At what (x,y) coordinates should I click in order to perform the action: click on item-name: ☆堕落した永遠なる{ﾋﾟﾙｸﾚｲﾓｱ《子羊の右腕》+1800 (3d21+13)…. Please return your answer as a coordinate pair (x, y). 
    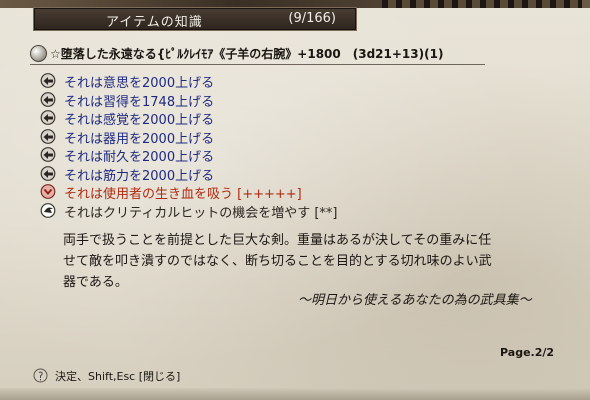
    Looking at the image, I should click on (247, 54).